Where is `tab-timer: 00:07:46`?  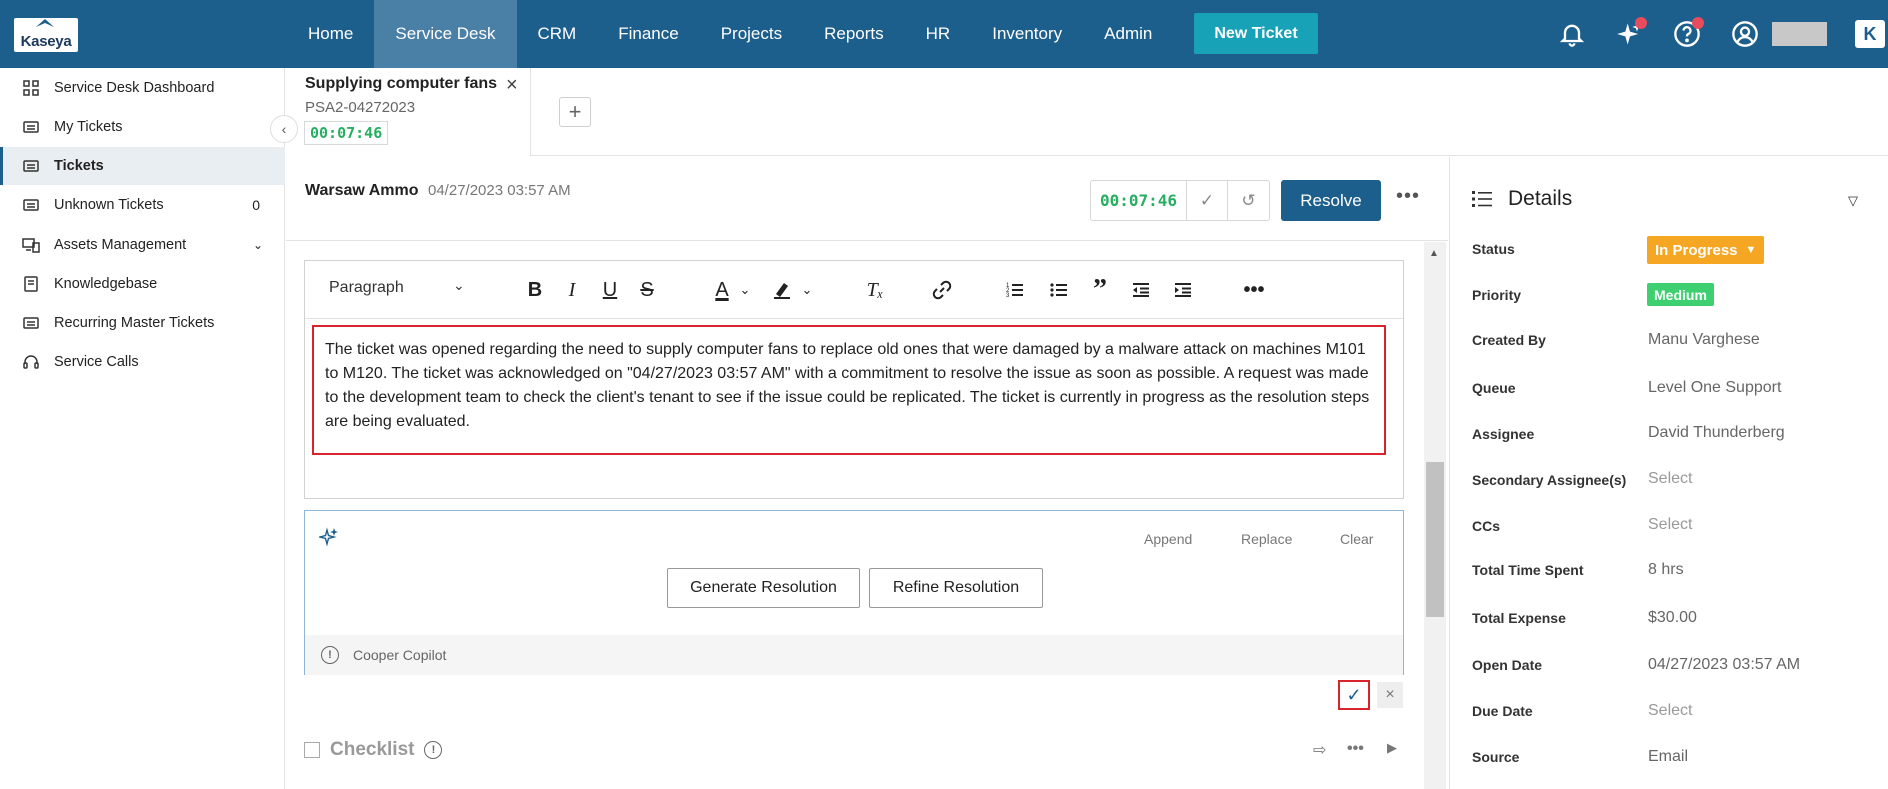 tab-timer: 00:07:46 is located at coordinates (346, 133).